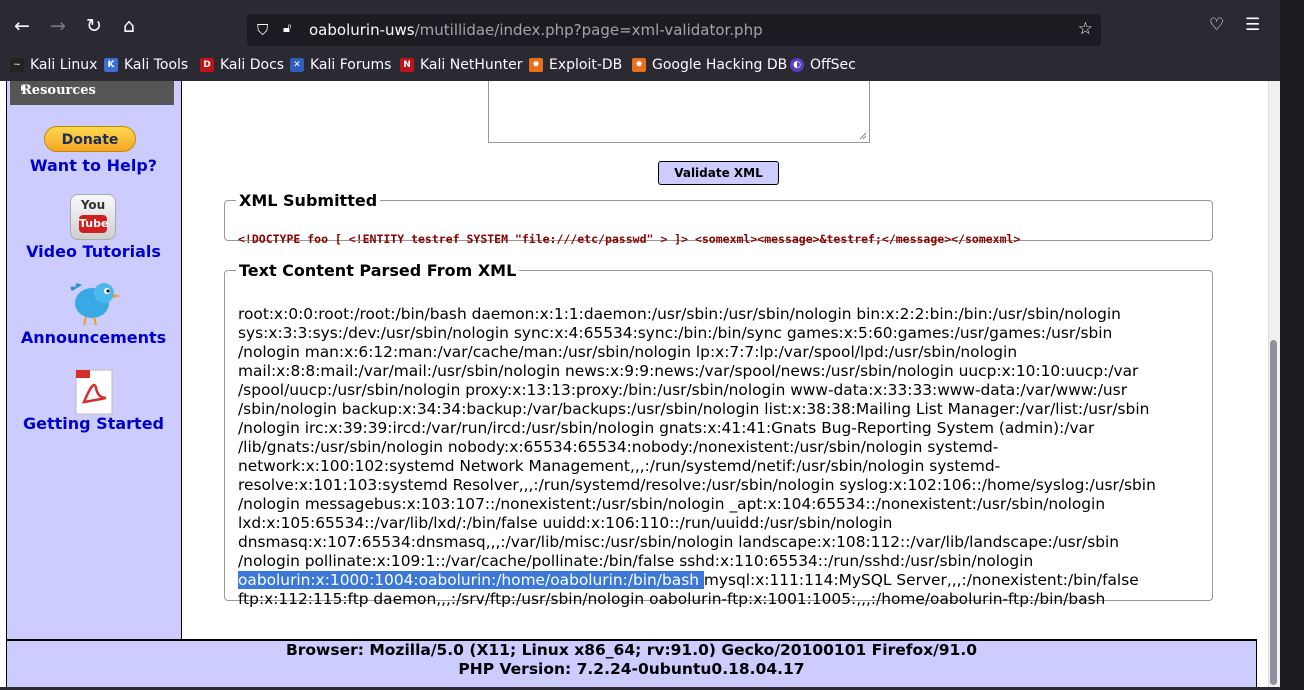 The height and width of the screenshot is (690, 1304). I want to click on kali-nethunter-icon: N, so click(407, 65).